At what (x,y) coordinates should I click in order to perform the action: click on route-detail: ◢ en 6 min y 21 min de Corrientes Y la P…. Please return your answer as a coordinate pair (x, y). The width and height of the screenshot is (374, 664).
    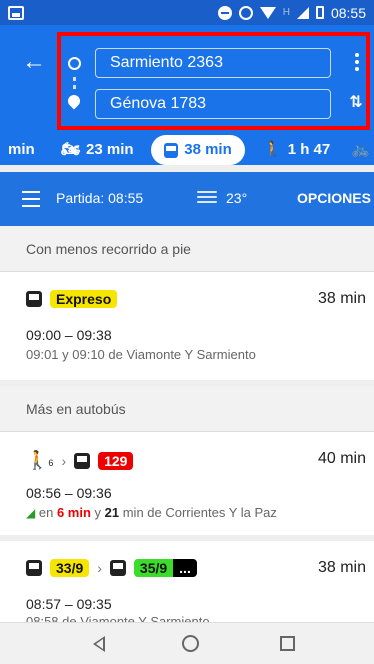
    Looking at the image, I should click on (151, 512).